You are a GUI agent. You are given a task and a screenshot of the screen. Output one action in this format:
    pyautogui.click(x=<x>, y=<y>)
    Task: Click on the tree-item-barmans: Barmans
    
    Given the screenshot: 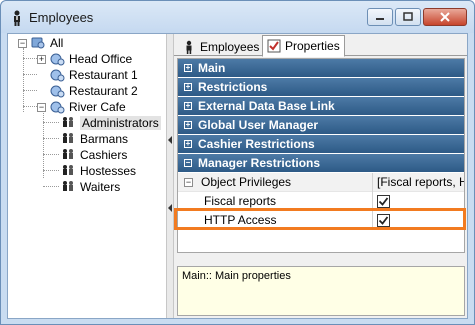 What is the action you would take?
    pyautogui.click(x=94, y=139)
    